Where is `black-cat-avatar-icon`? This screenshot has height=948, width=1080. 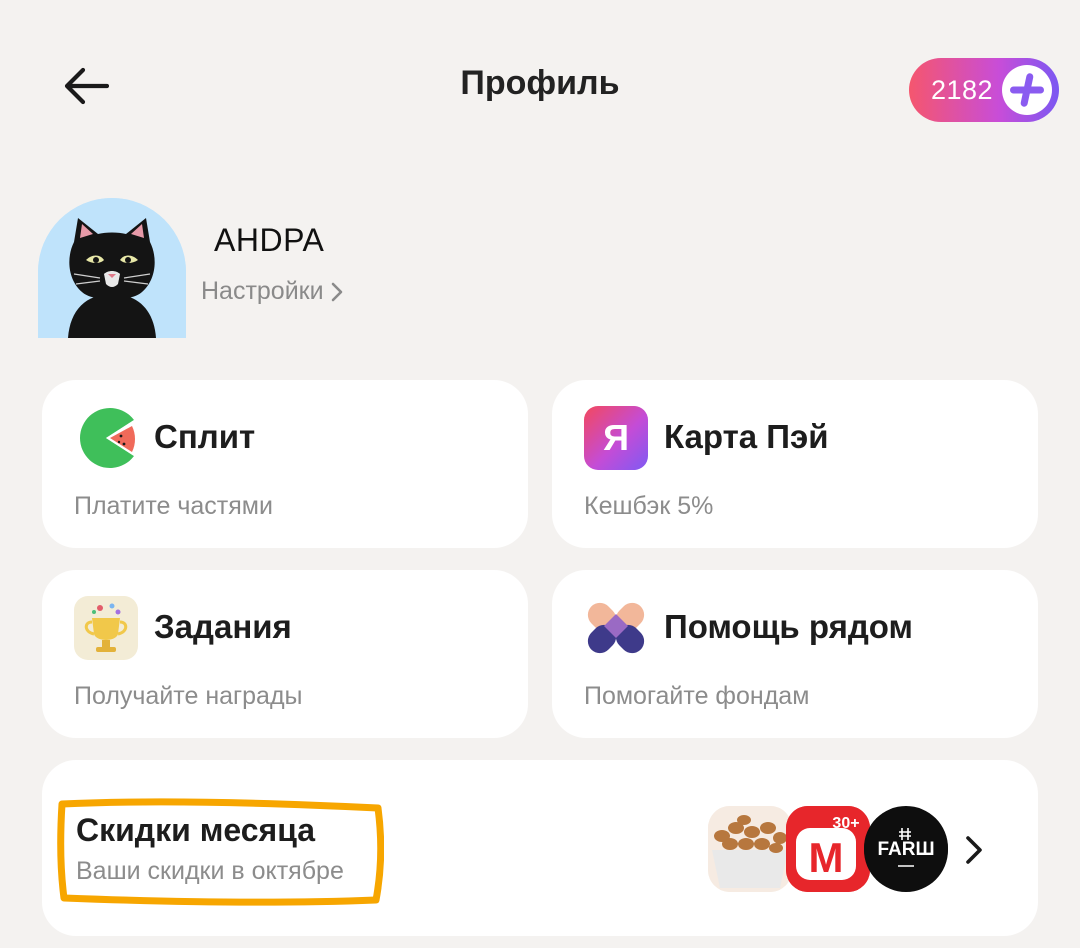 black-cat-avatar-icon is located at coordinates (112, 268).